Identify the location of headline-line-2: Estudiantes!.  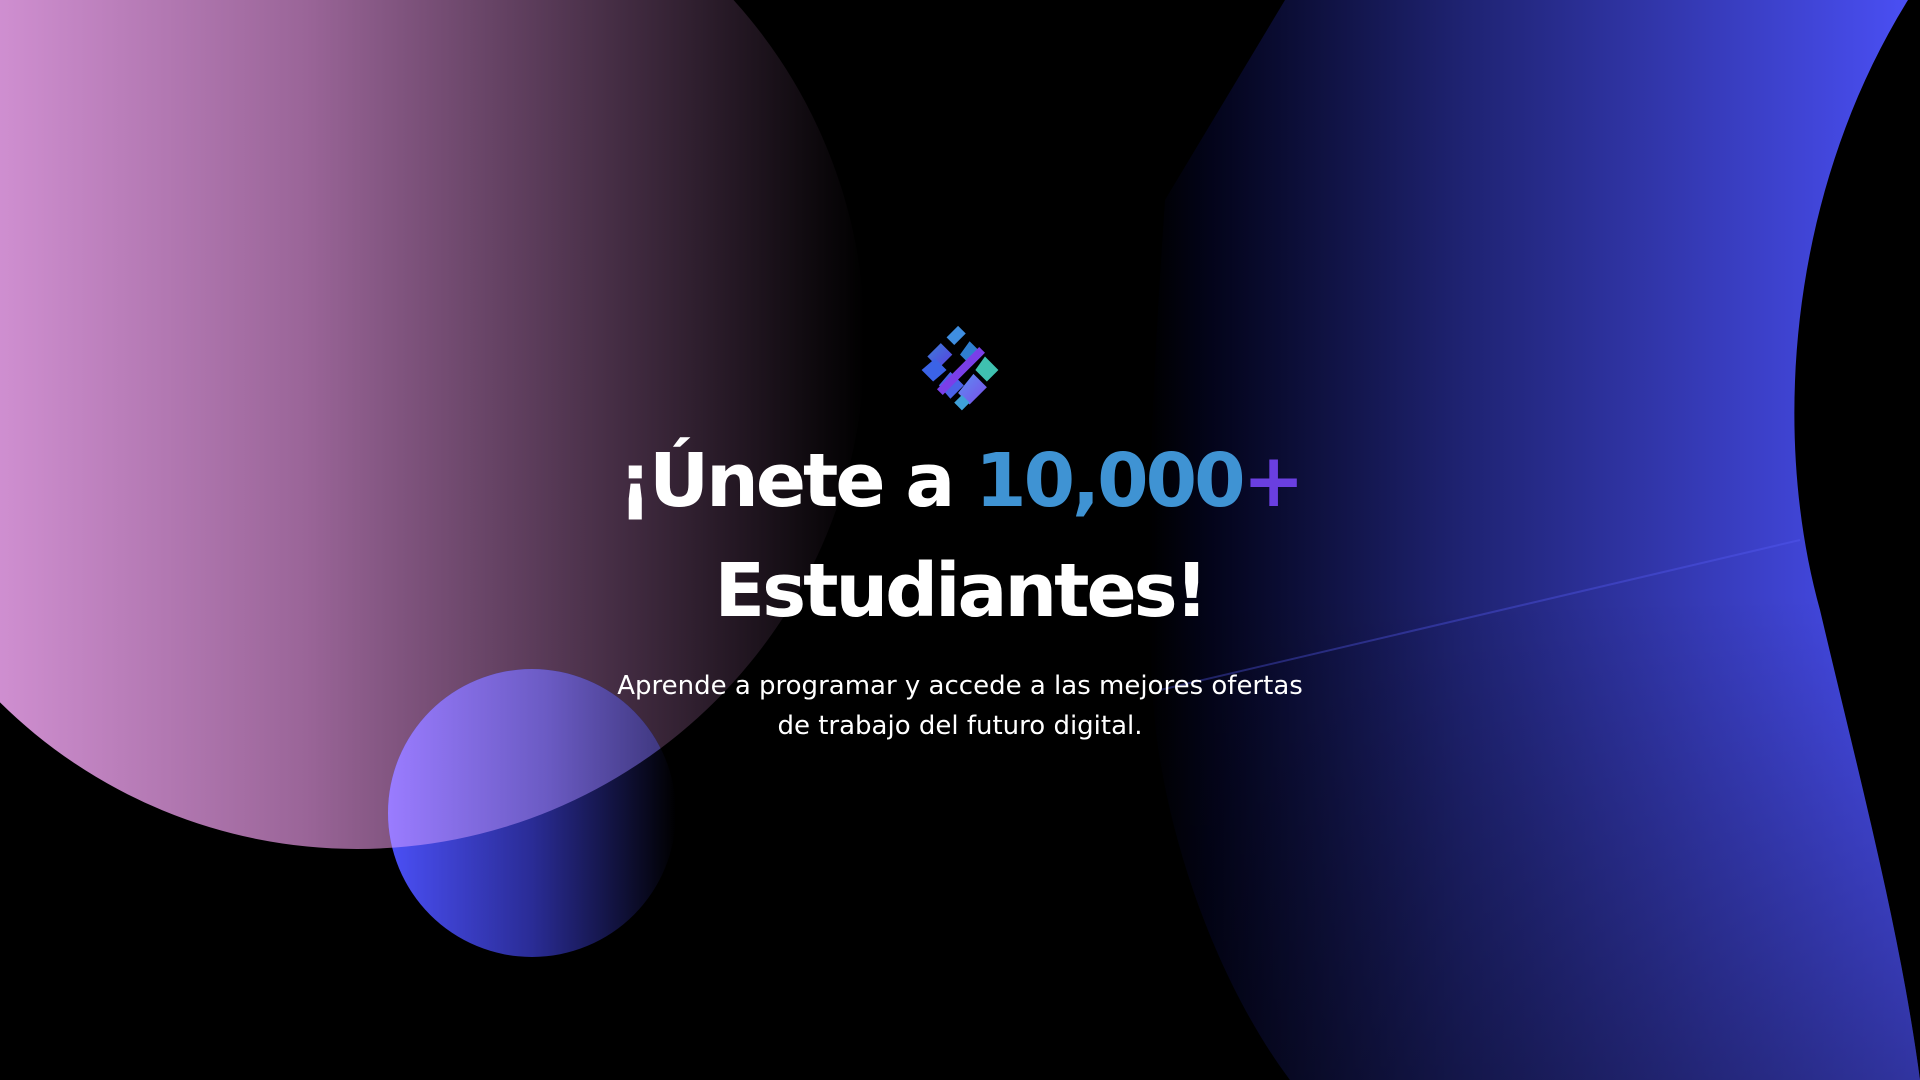
(961, 591).